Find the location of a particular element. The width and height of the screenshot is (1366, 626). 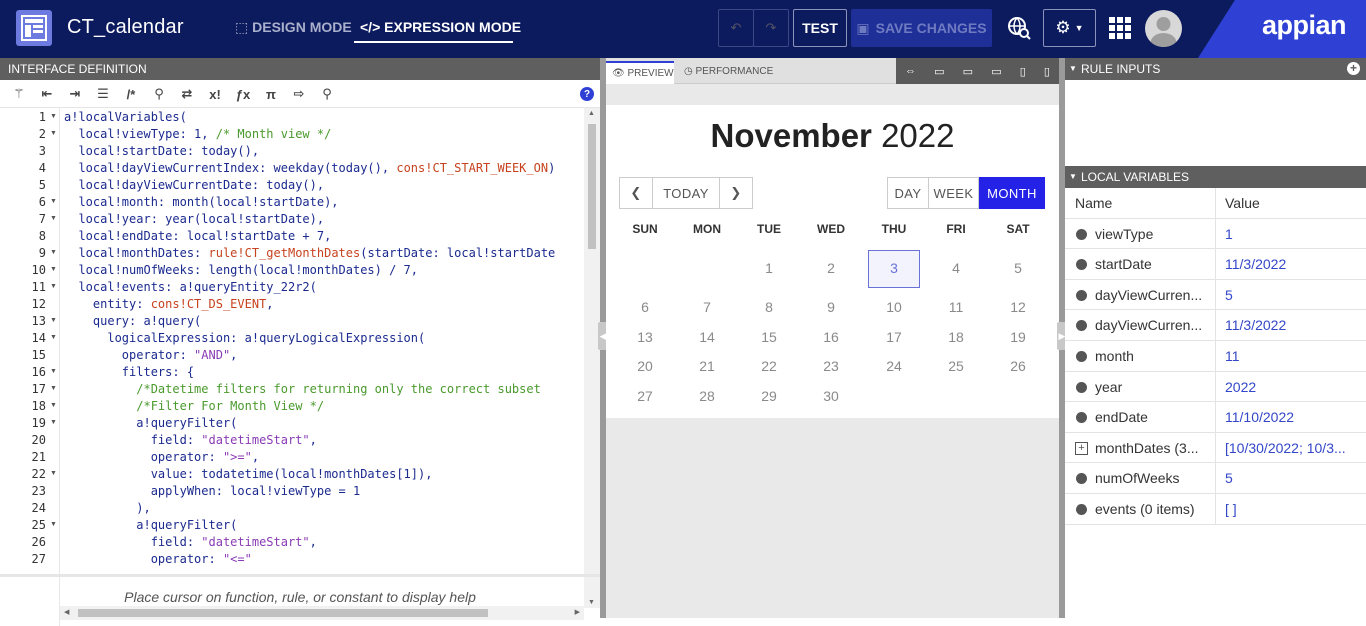

search-icon: ⚲ is located at coordinates (159, 94).